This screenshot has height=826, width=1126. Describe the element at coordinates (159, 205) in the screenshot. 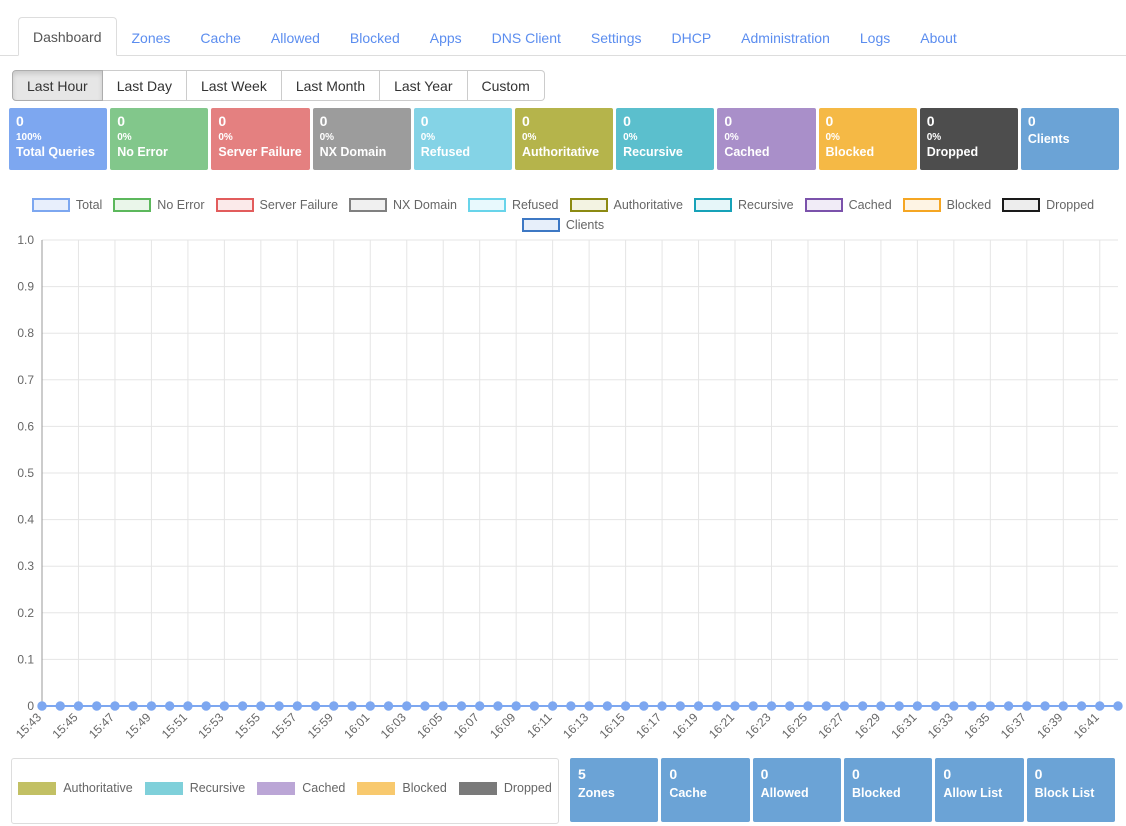

I see `legend-item-no-error: No Error` at that location.